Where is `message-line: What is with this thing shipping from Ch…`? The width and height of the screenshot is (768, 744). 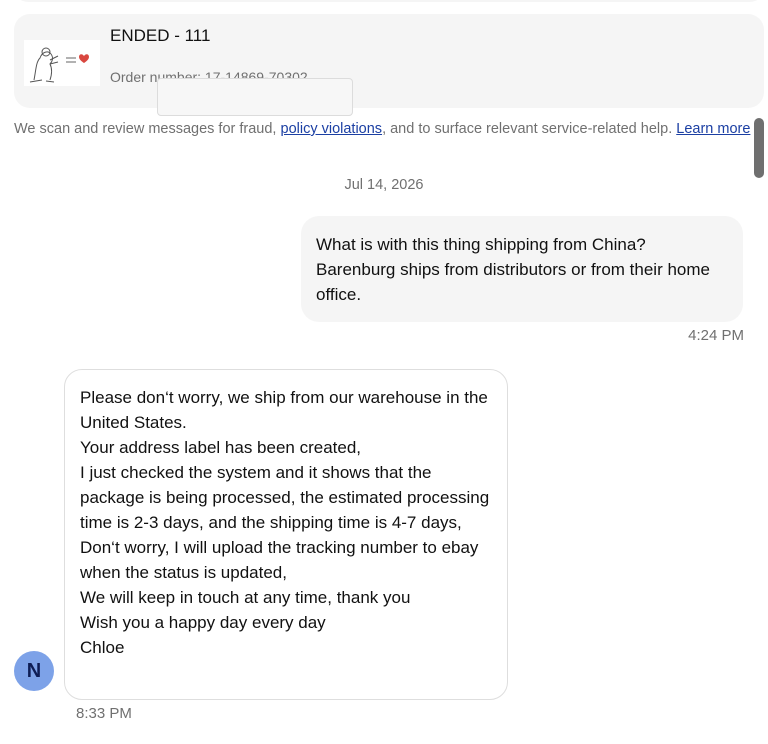 message-line: What is with this thing shipping from Ch… is located at coordinates (481, 244).